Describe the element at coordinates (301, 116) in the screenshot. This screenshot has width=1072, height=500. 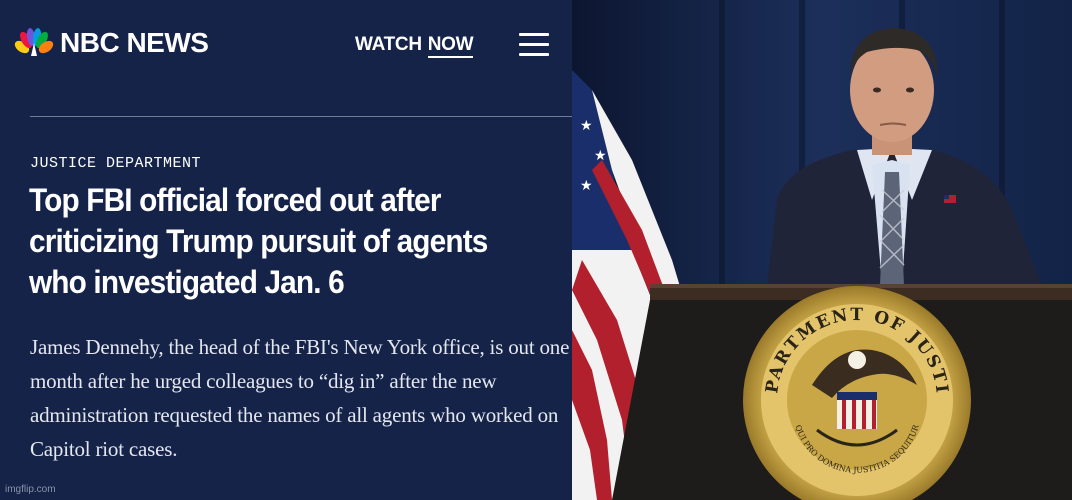
I see `header-divider` at that location.